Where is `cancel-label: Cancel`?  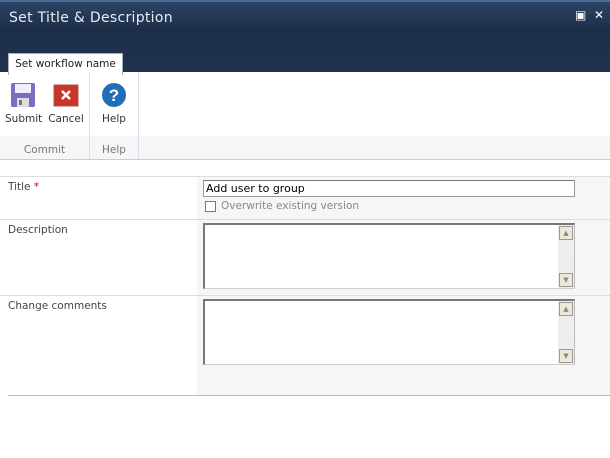
cancel-label: Cancel is located at coordinates (66, 119).